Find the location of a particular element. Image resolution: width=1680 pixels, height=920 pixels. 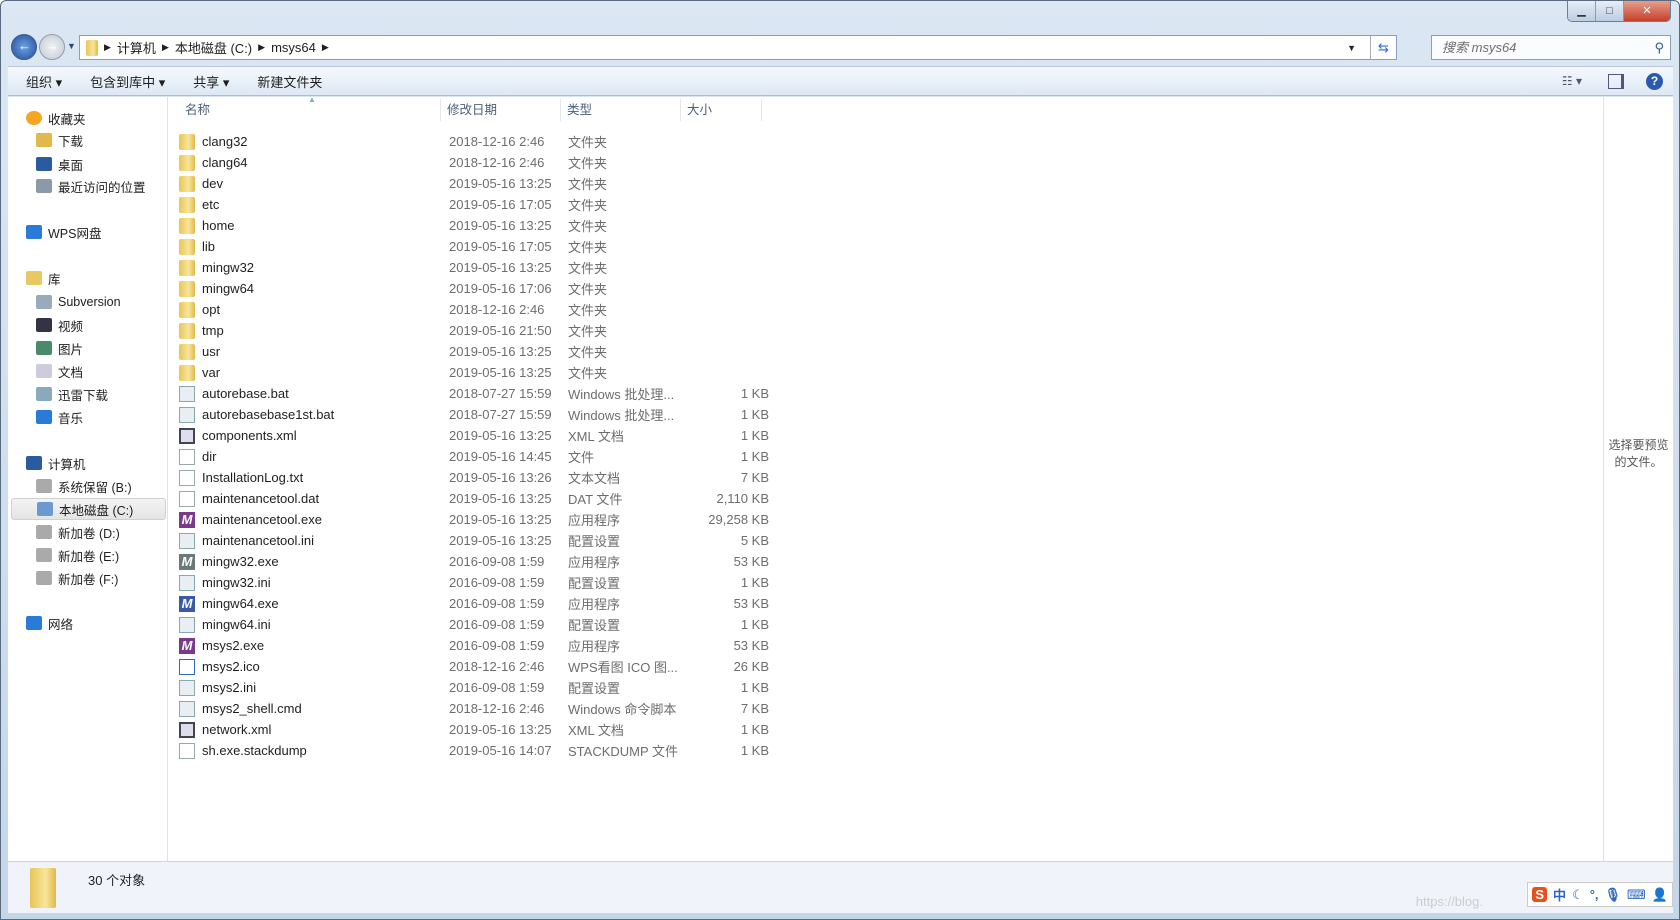

sidebar-item: Subversion is located at coordinates (78, 302).